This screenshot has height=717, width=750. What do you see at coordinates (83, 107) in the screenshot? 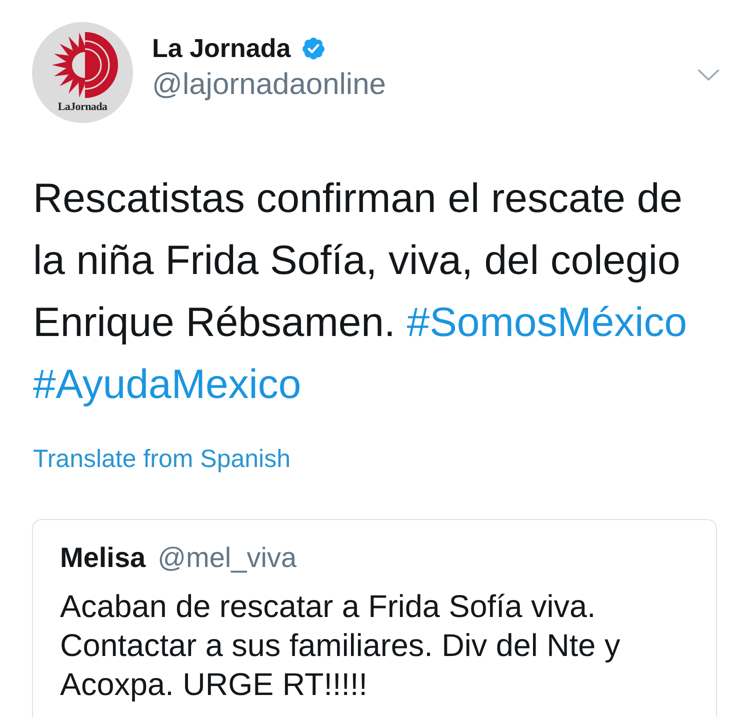
I see `logo-text: LaJornada` at bounding box center [83, 107].